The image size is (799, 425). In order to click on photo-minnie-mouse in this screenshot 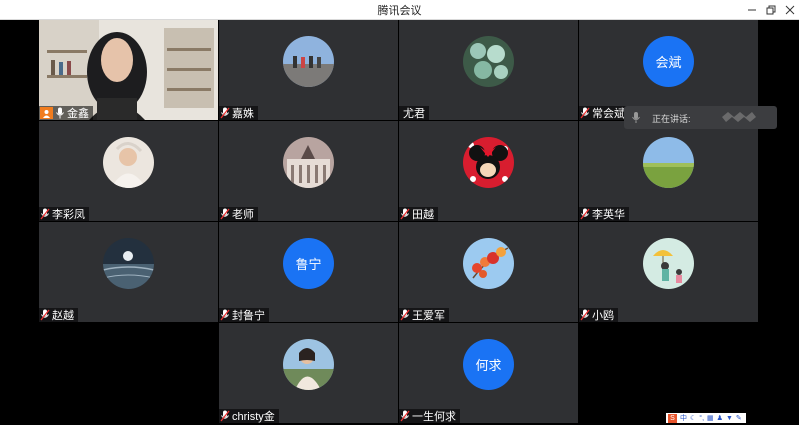, I will do `click(488, 162)`.